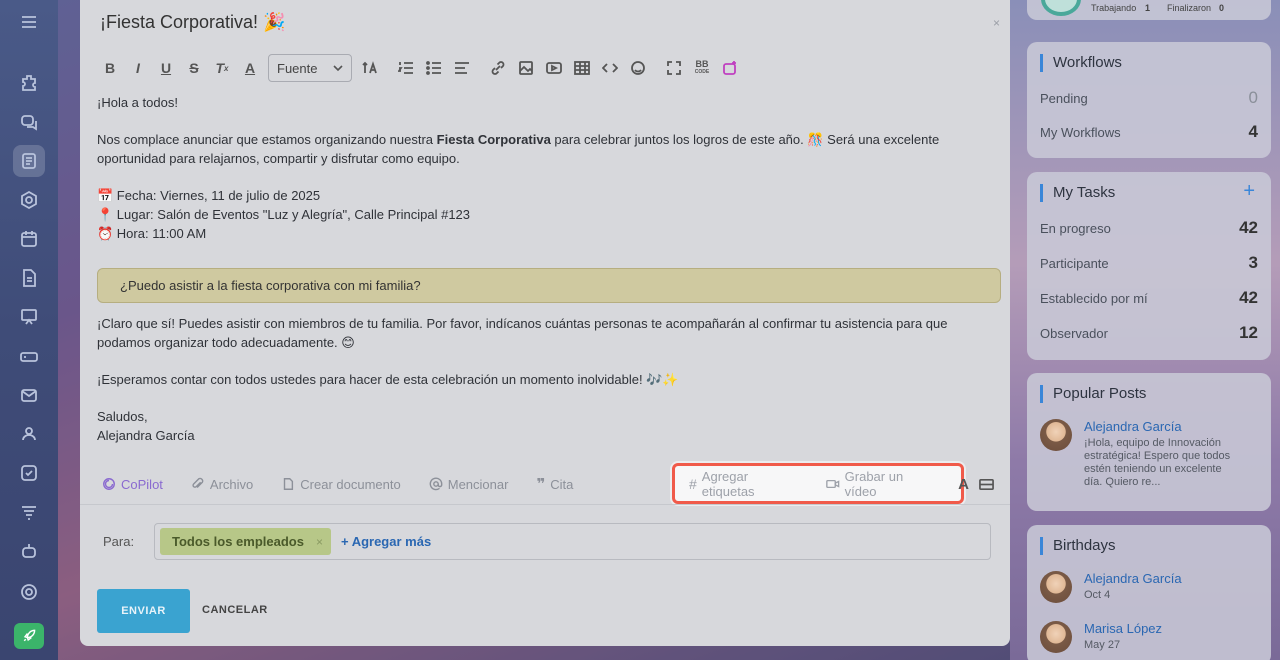 The width and height of the screenshot is (1280, 660). I want to click on send-button: ENVIAR, so click(143, 611).